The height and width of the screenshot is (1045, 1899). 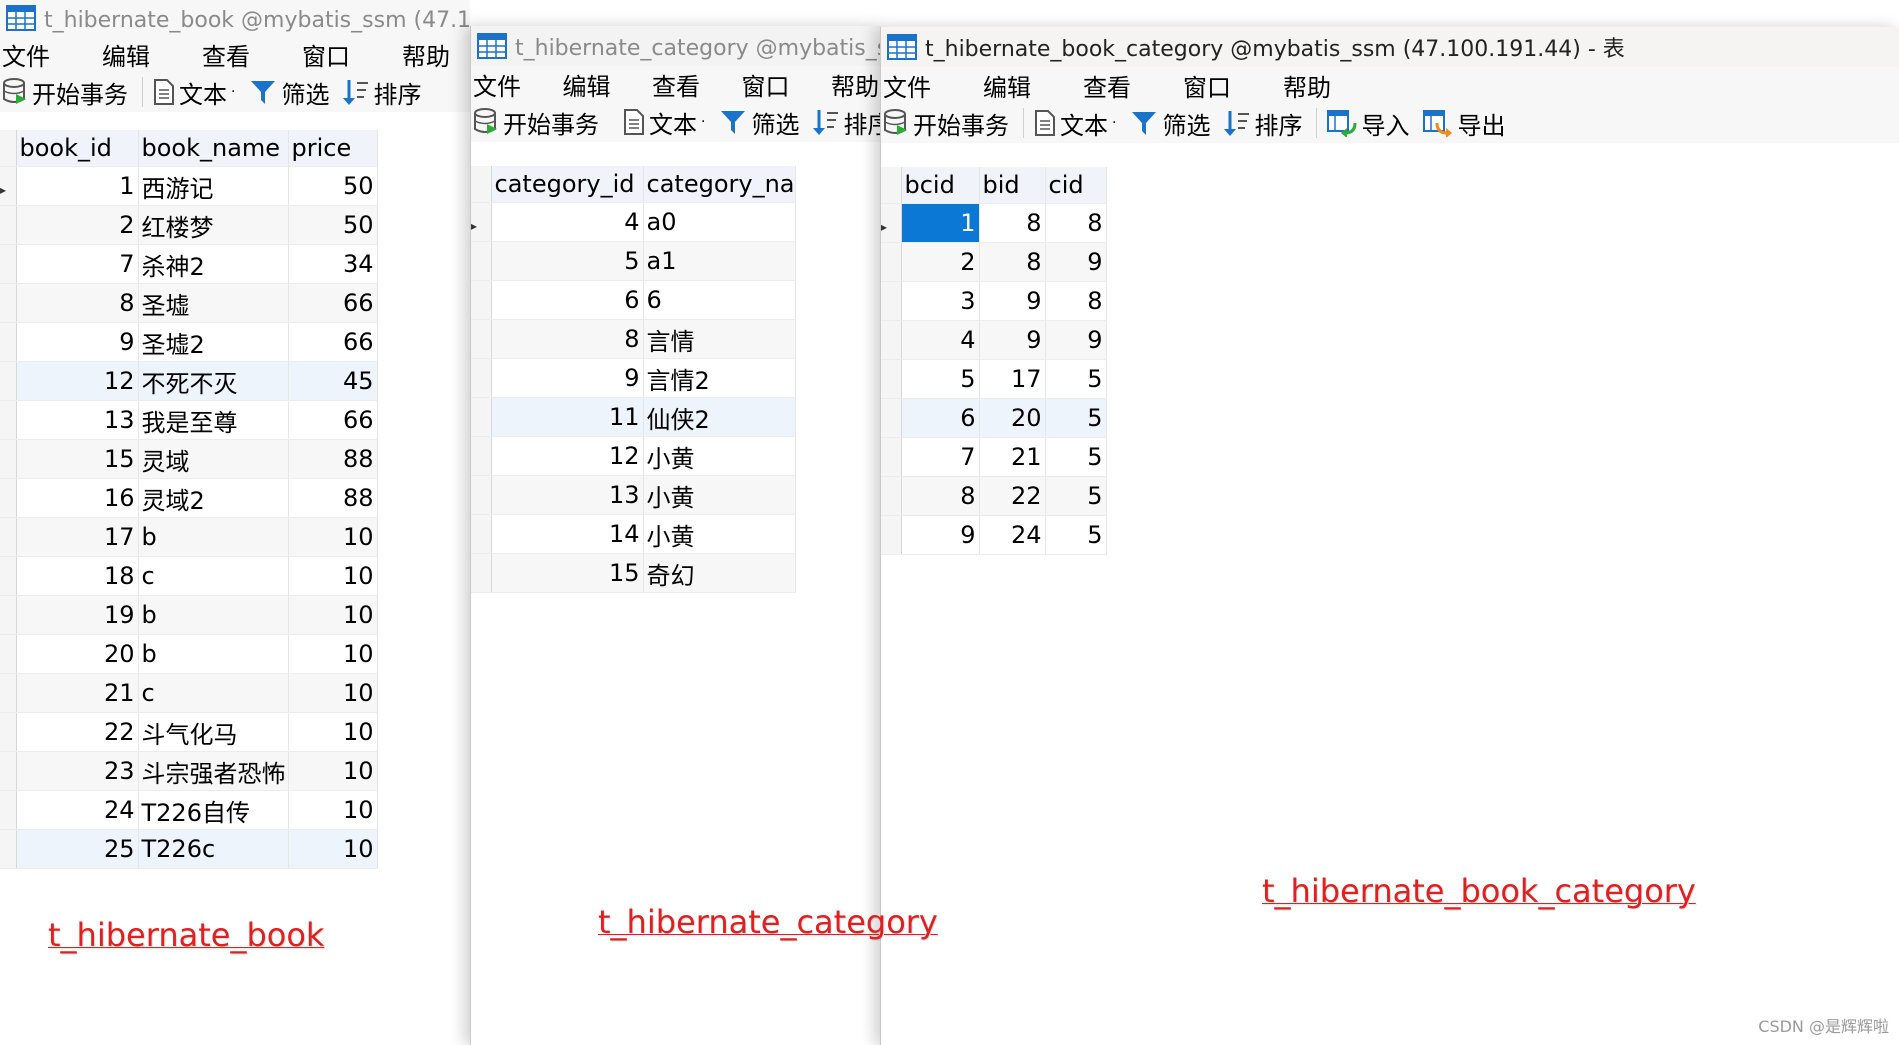 What do you see at coordinates (213, 225) in the screenshot?
I see `table-cell: 红楼梦` at bounding box center [213, 225].